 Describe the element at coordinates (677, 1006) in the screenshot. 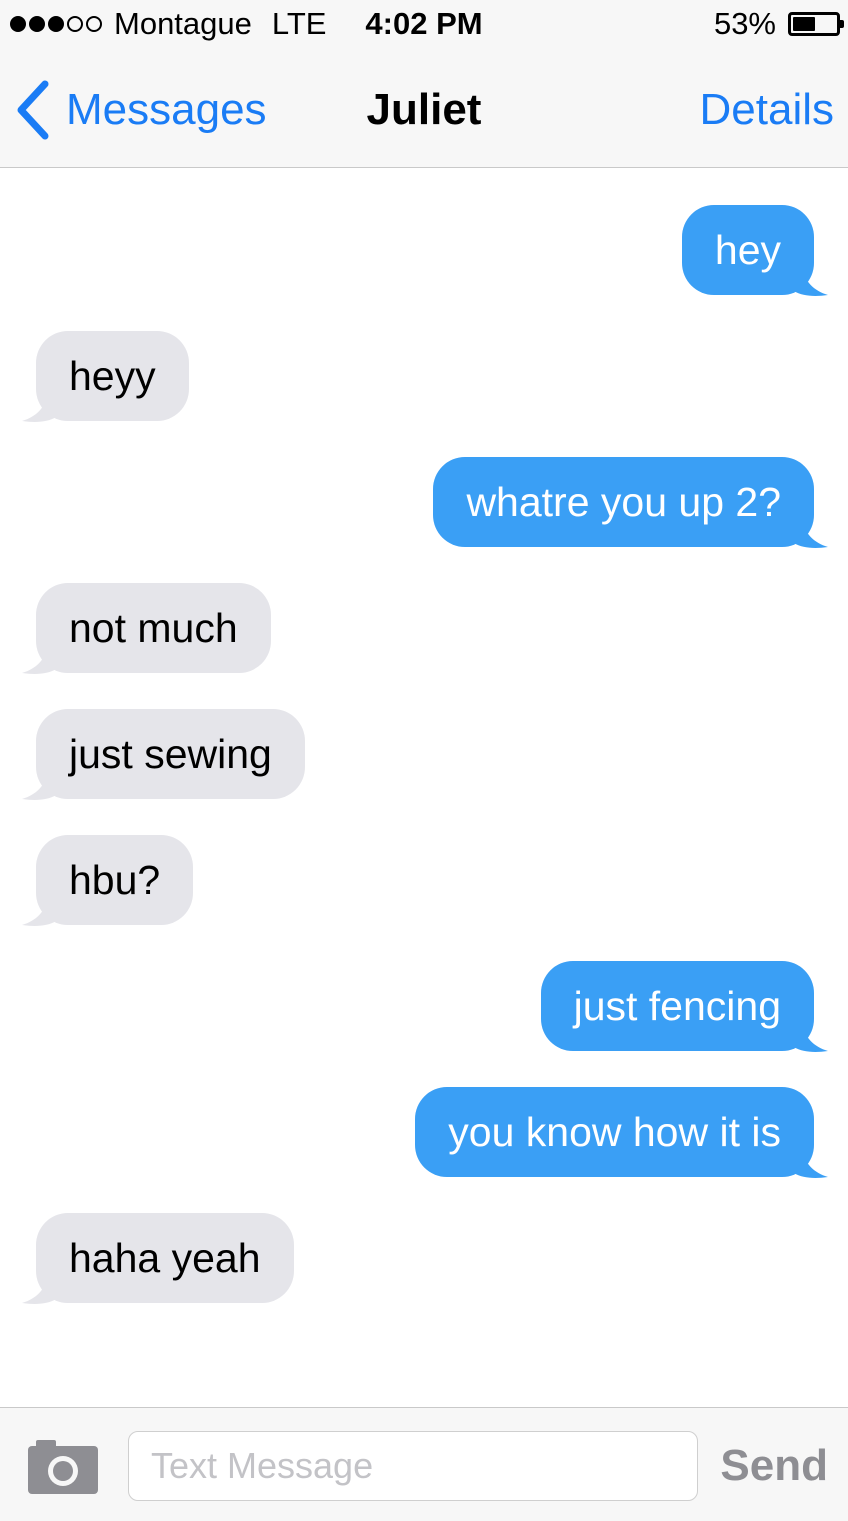

I see `message-text: just fencing` at that location.